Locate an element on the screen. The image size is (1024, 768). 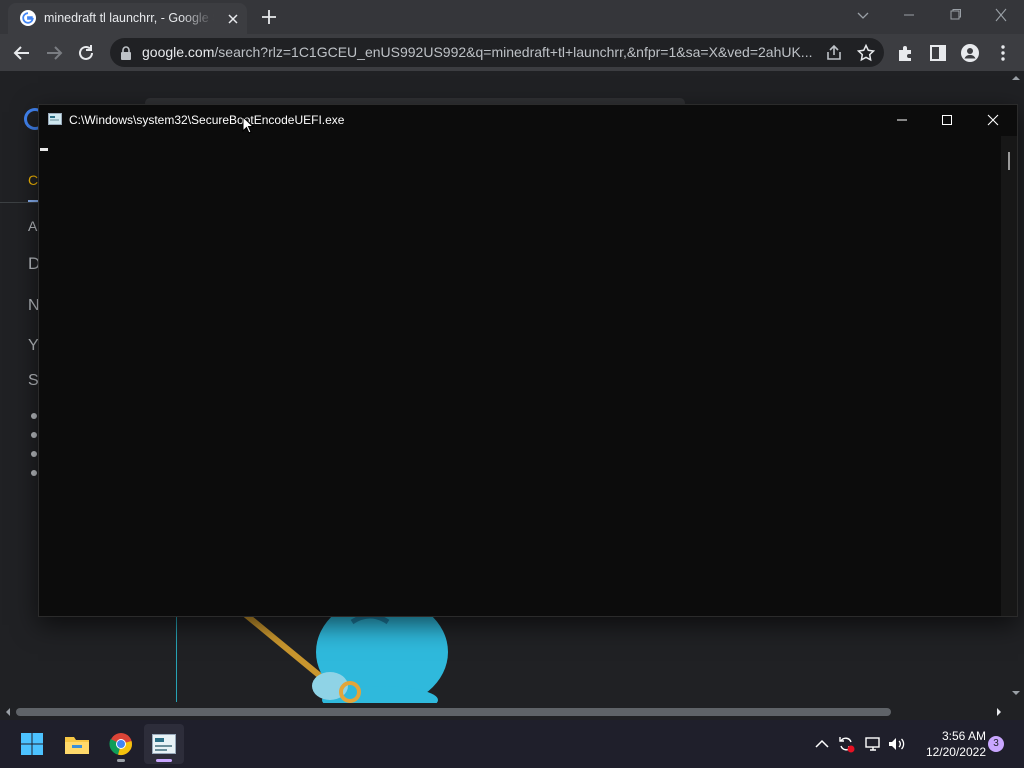
taskbar-chrome is located at coordinates (121, 744).